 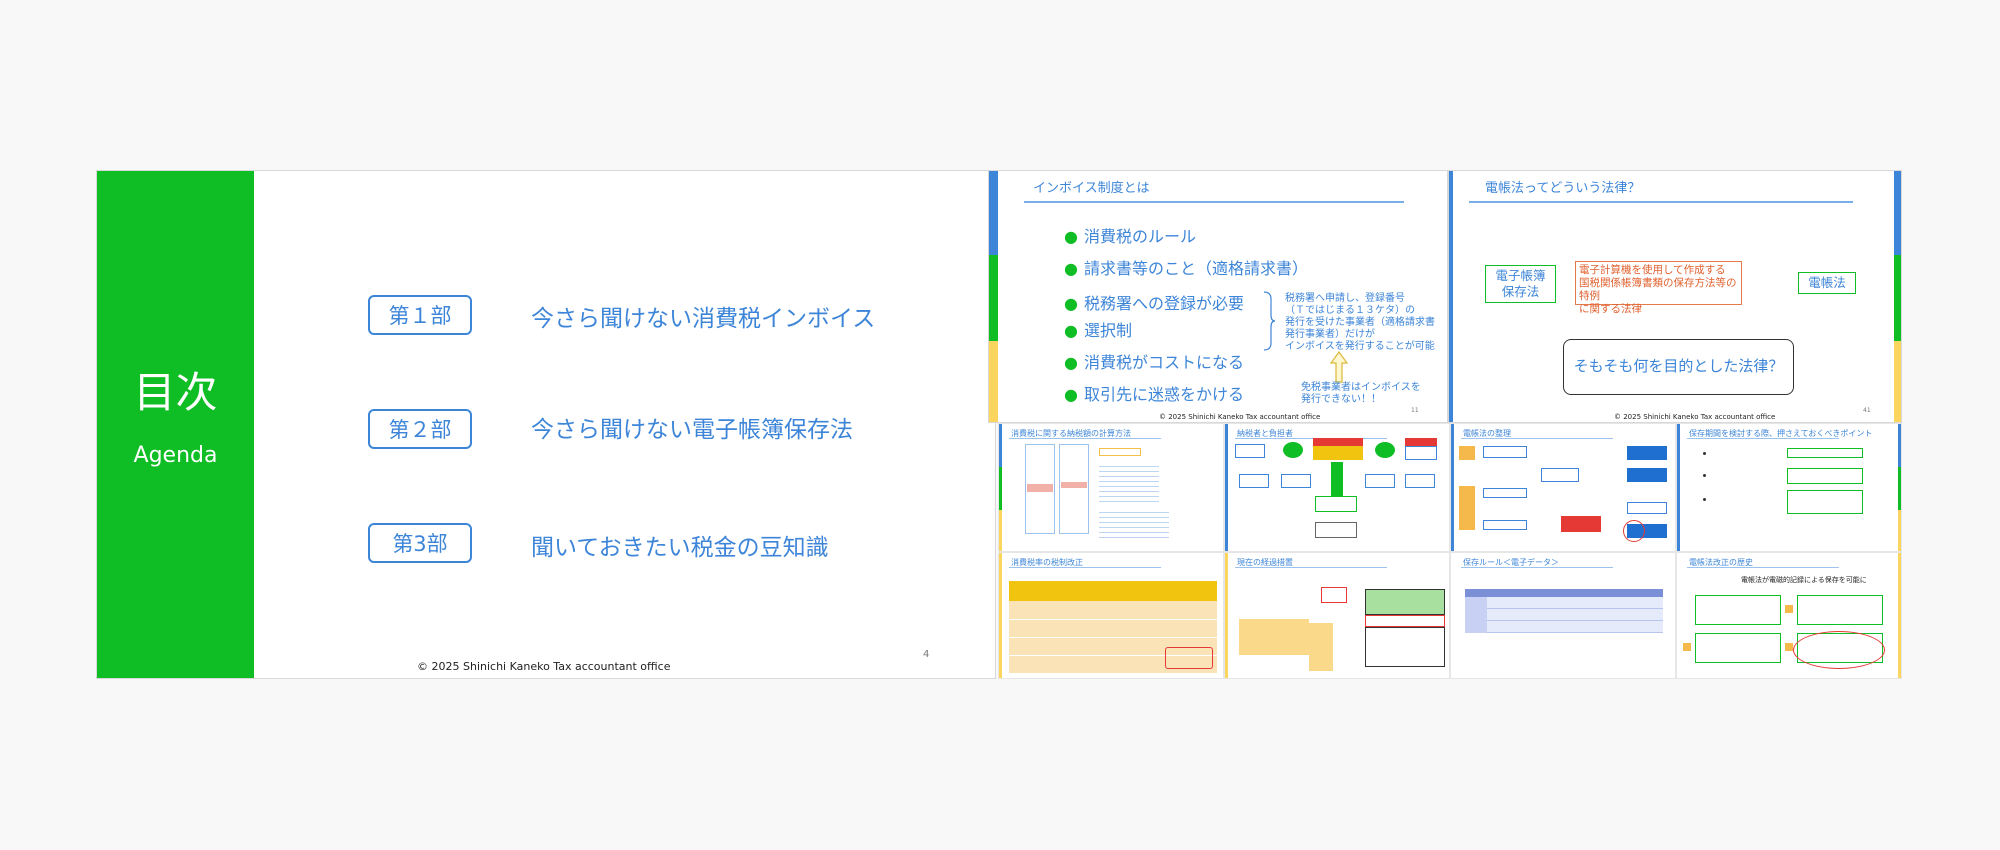 I want to click on agenda-title: 目次, so click(x=175, y=392).